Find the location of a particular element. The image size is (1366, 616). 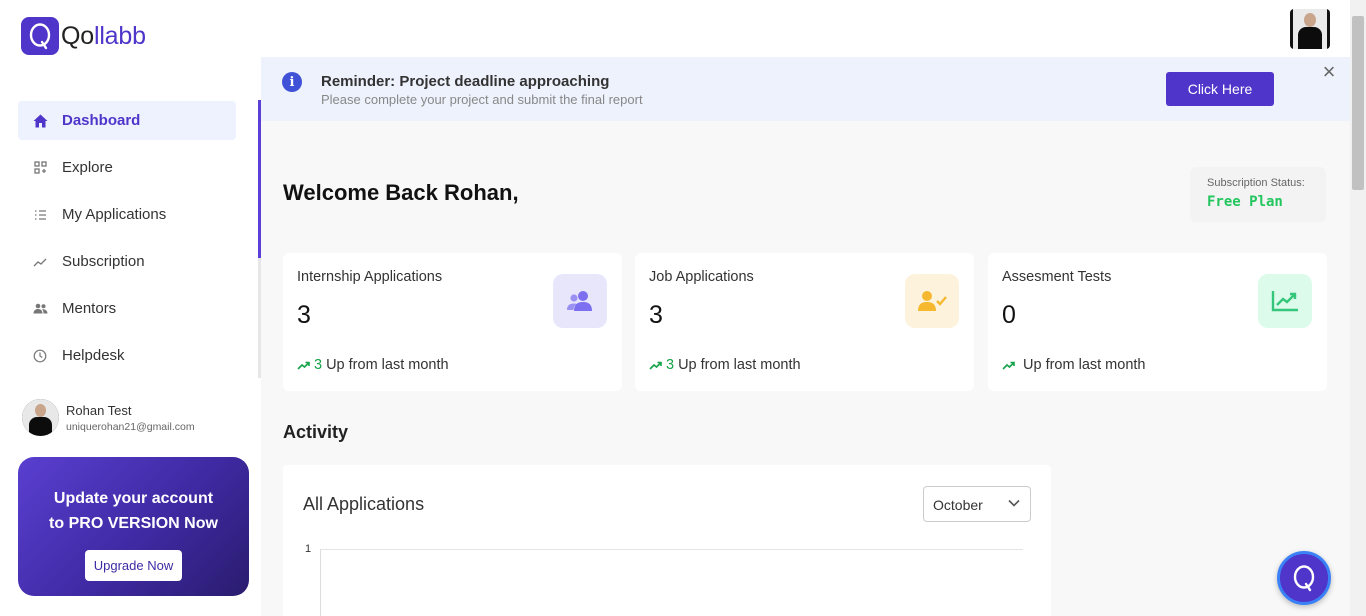

promo-line-2: to PRO VERSION Now is located at coordinates (133, 523).